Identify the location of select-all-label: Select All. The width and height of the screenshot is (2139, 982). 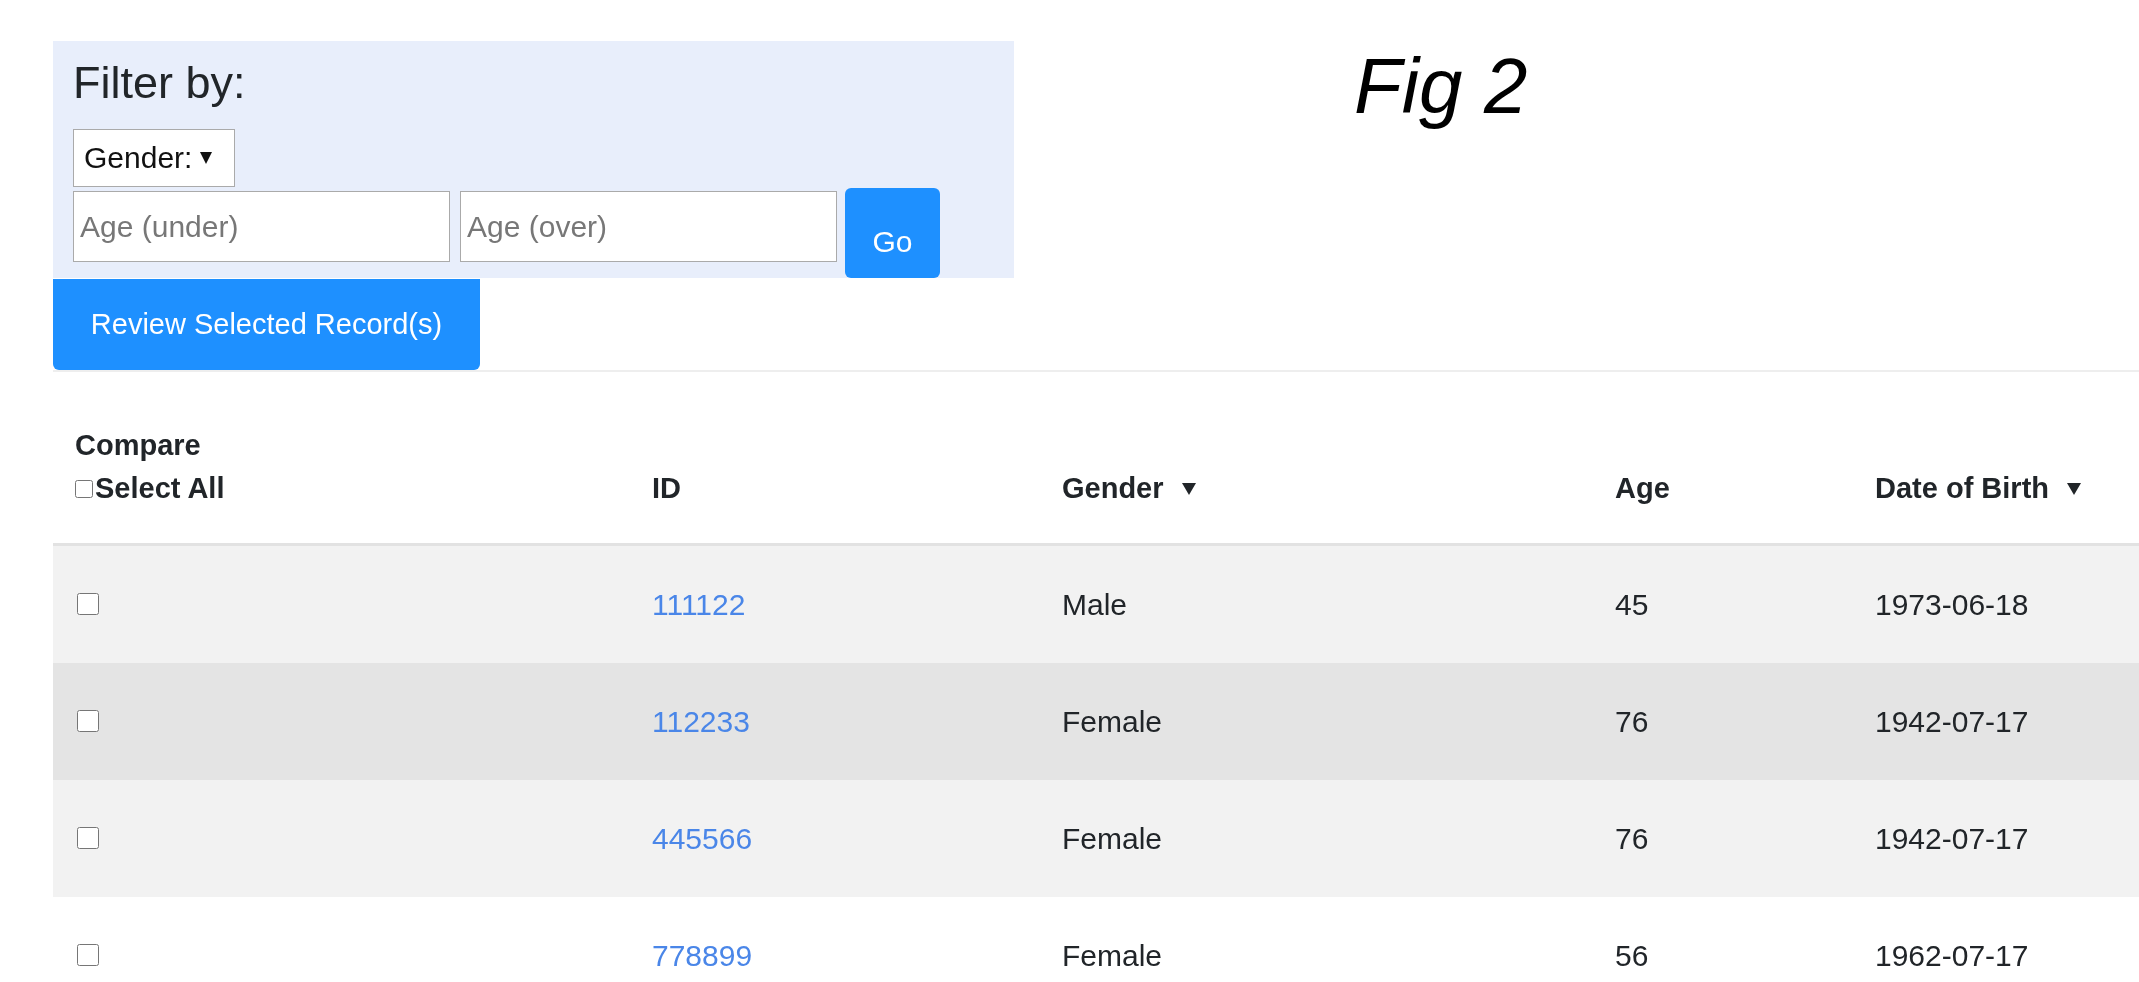
(160, 488).